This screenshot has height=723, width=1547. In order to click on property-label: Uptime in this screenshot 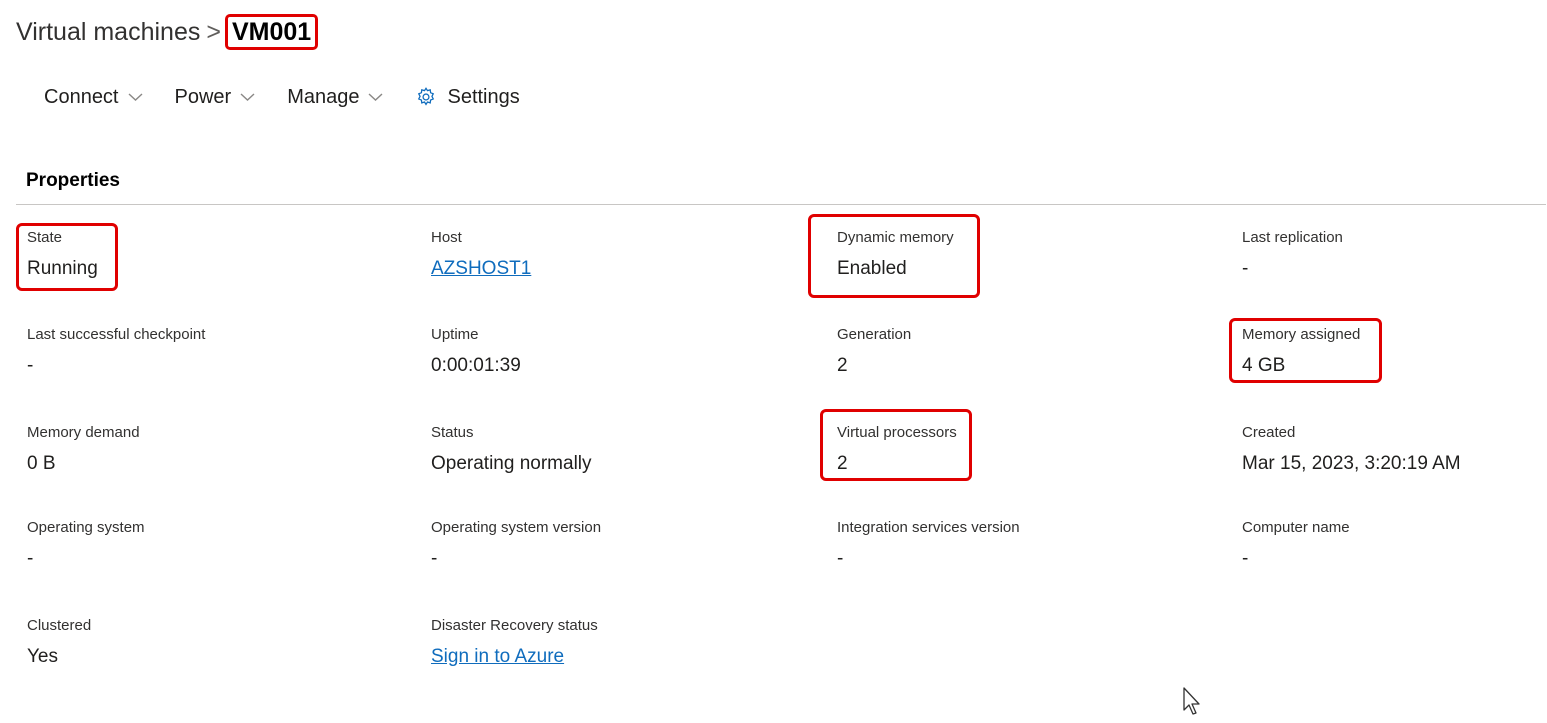, I will do `click(455, 334)`.